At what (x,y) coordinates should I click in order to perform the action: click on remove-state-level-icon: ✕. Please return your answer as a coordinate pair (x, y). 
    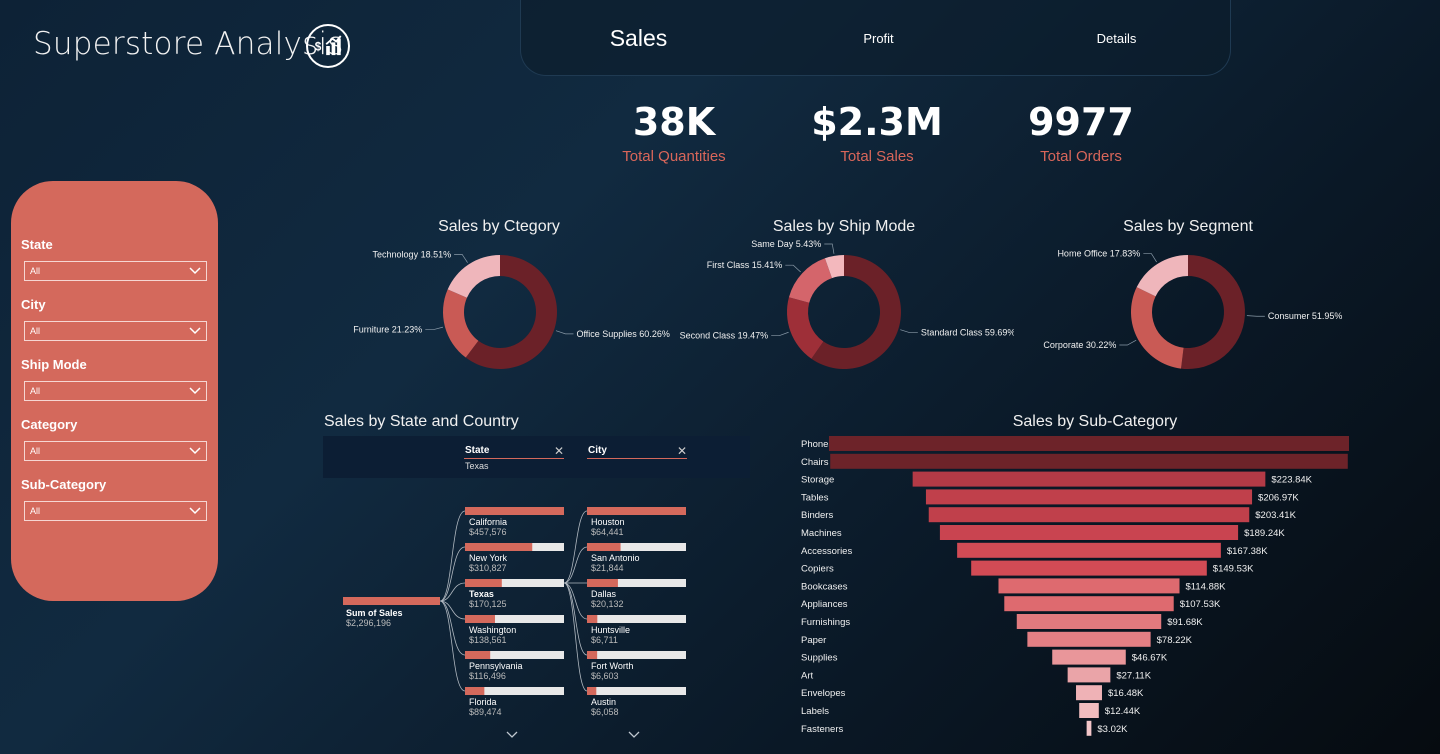
    Looking at the image, I should click on (559, 451).